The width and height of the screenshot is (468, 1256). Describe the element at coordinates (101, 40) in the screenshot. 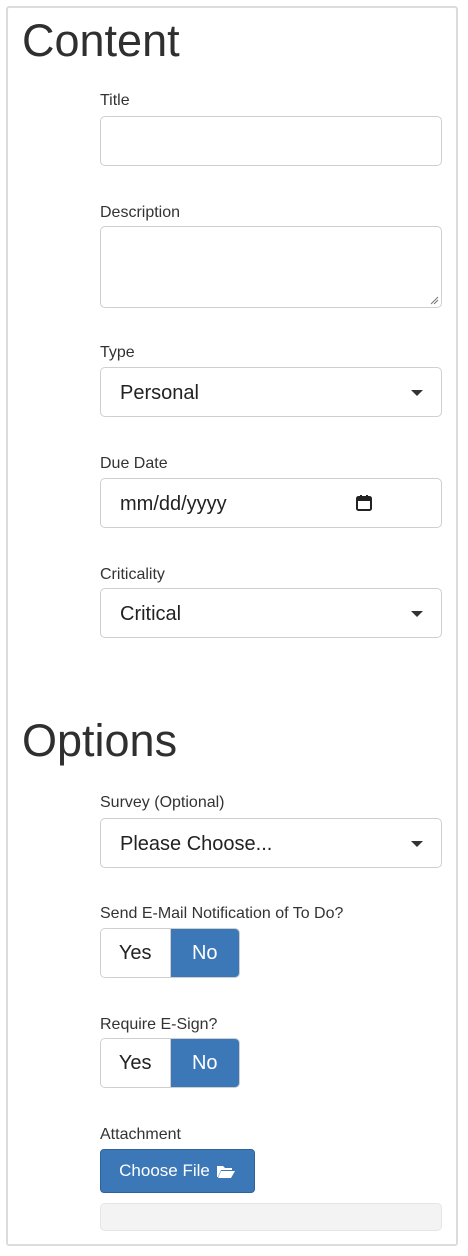

I see `content-heading: Content` at that location.